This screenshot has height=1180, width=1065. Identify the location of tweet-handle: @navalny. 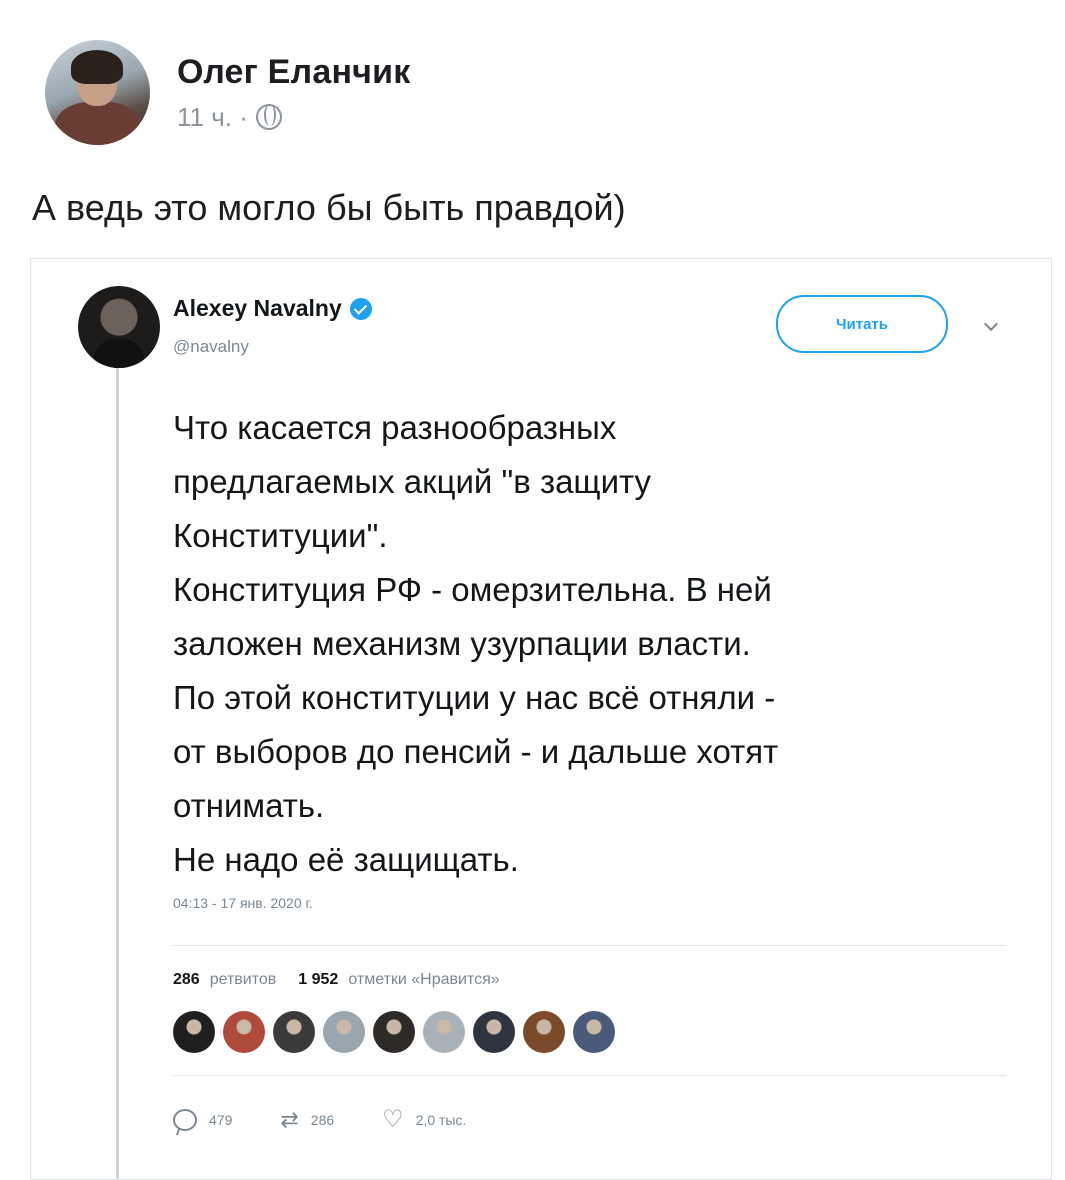
(211, 346).